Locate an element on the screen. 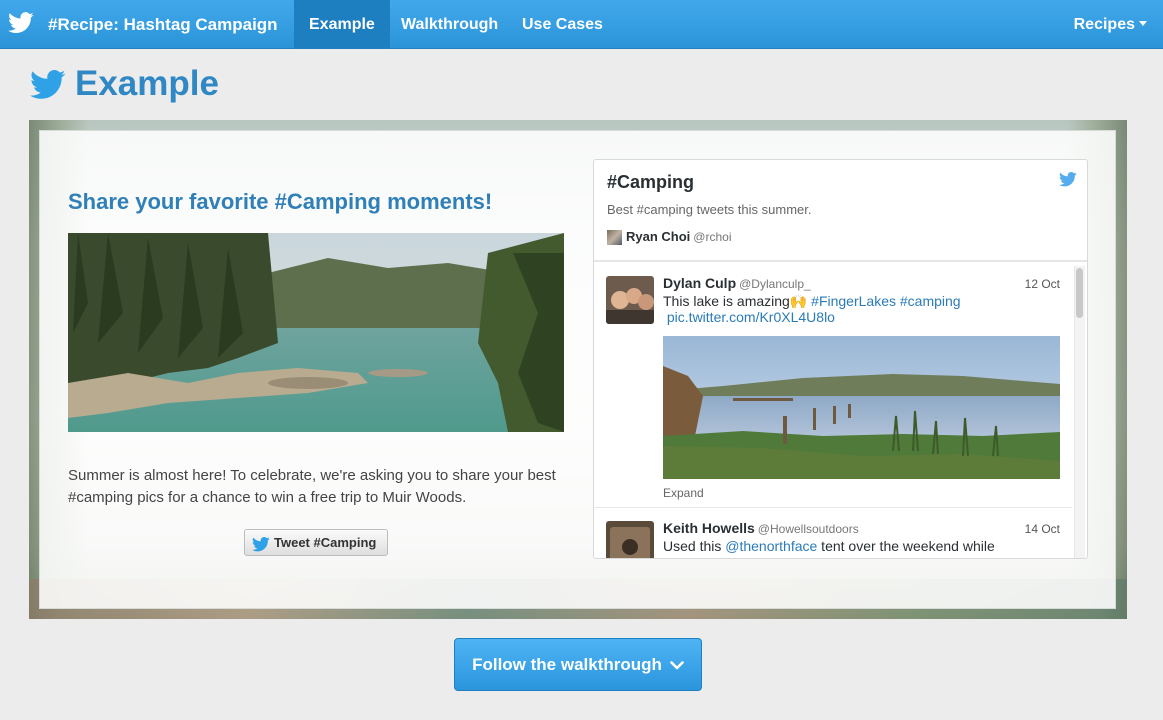 Image resolution: width=1163 pixels, height=720 pixels. timeline-scrollbar-thumb is located at coordinates (1079, 293).